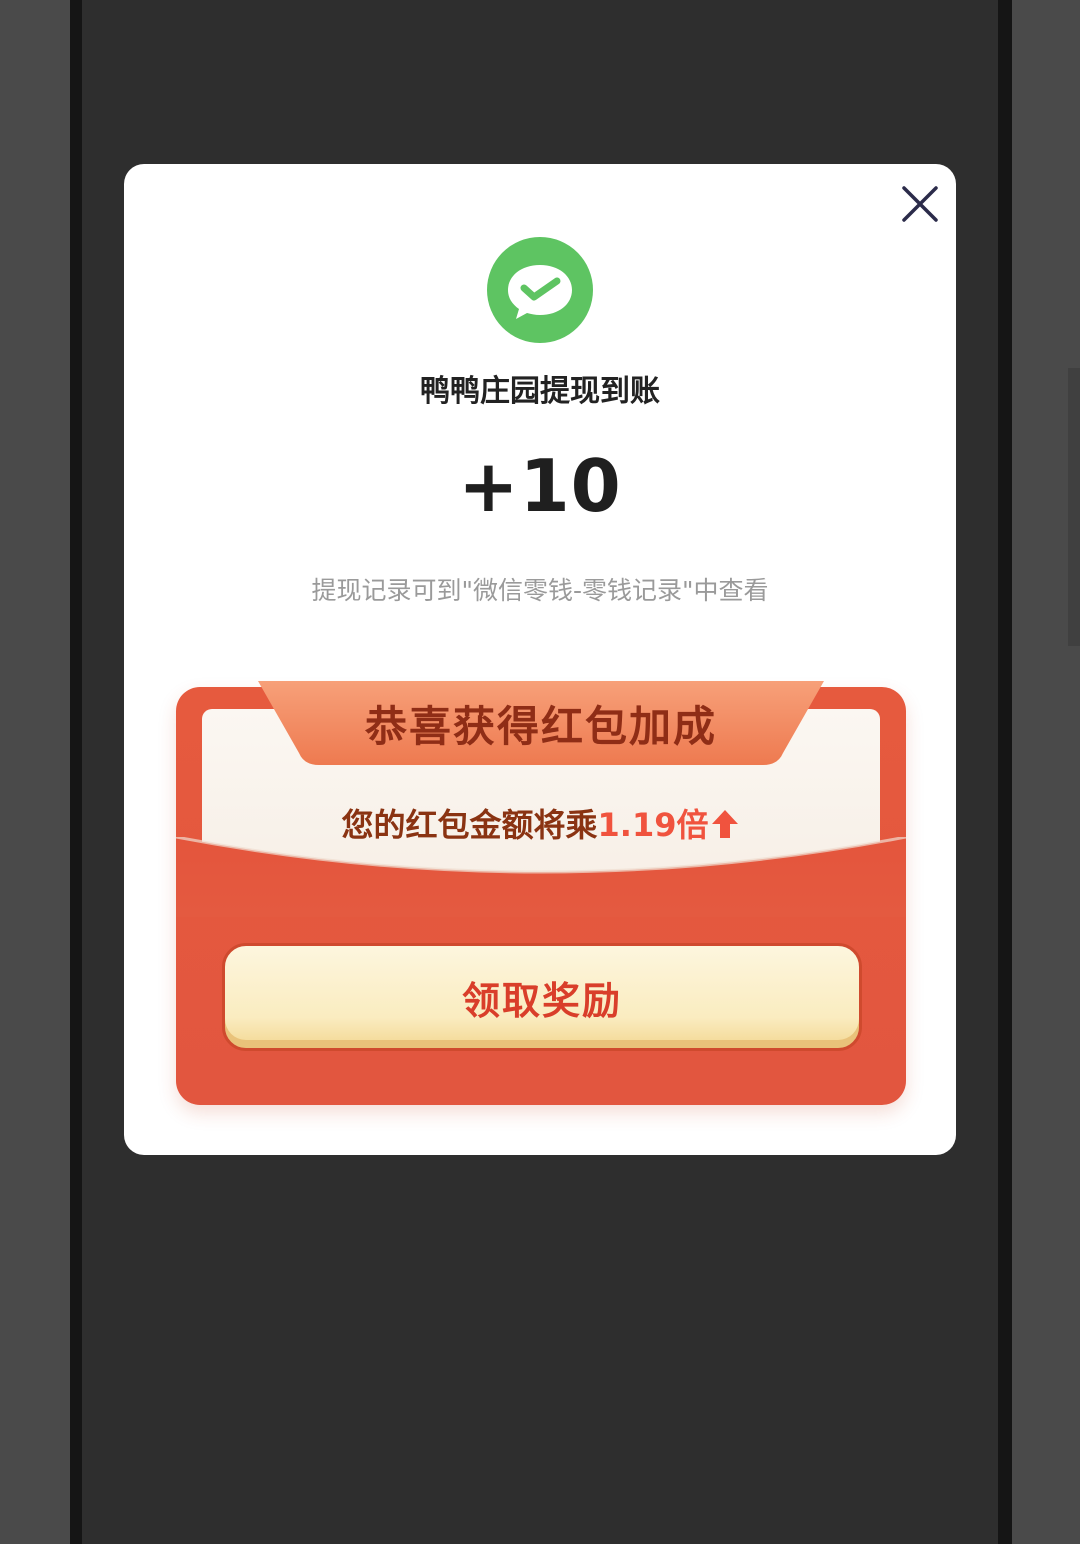 The width and height of the screenshot is (1080, 1544). Describe the element at coordinates (1074, 507) in the screenshot. I see `scrollbar` at that location.